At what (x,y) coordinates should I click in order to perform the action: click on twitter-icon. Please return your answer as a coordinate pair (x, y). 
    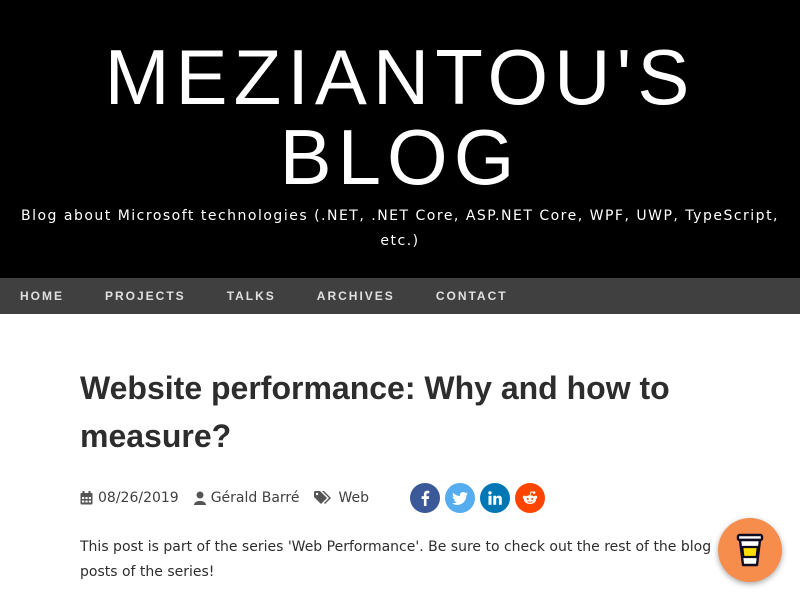
    Looking at the image, I should click on (460, 498).